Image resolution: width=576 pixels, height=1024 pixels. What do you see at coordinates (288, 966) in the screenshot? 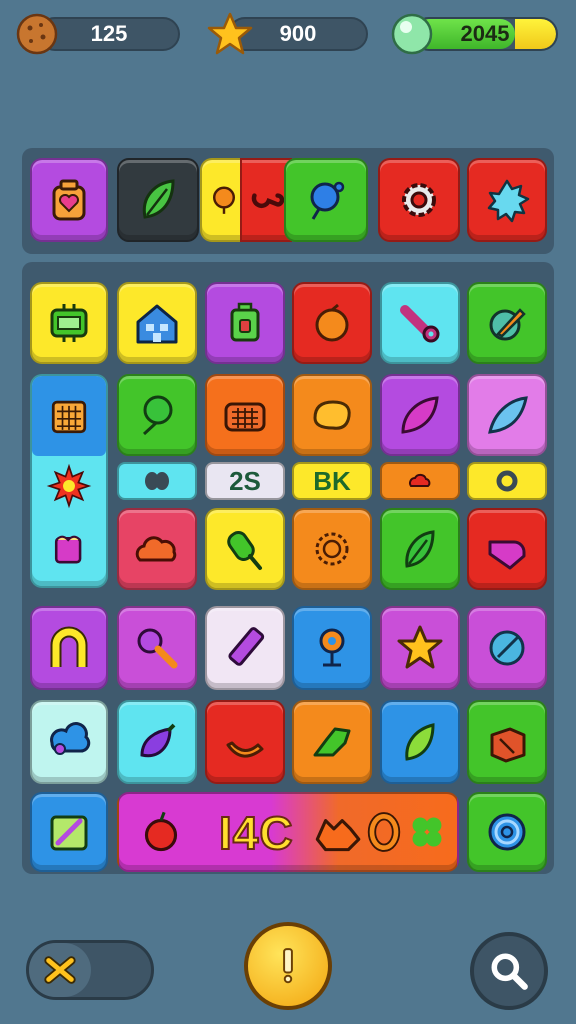
I see `hint-button` at bounding box center [288, 966].